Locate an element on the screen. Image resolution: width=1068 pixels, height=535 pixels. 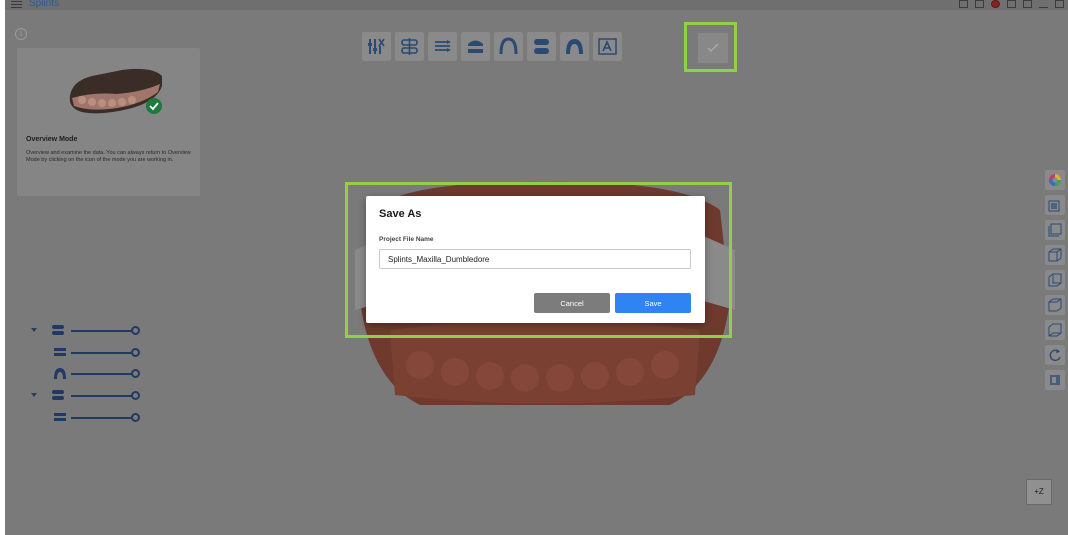
align-teeth-tool is located at coordinates (409, 46).